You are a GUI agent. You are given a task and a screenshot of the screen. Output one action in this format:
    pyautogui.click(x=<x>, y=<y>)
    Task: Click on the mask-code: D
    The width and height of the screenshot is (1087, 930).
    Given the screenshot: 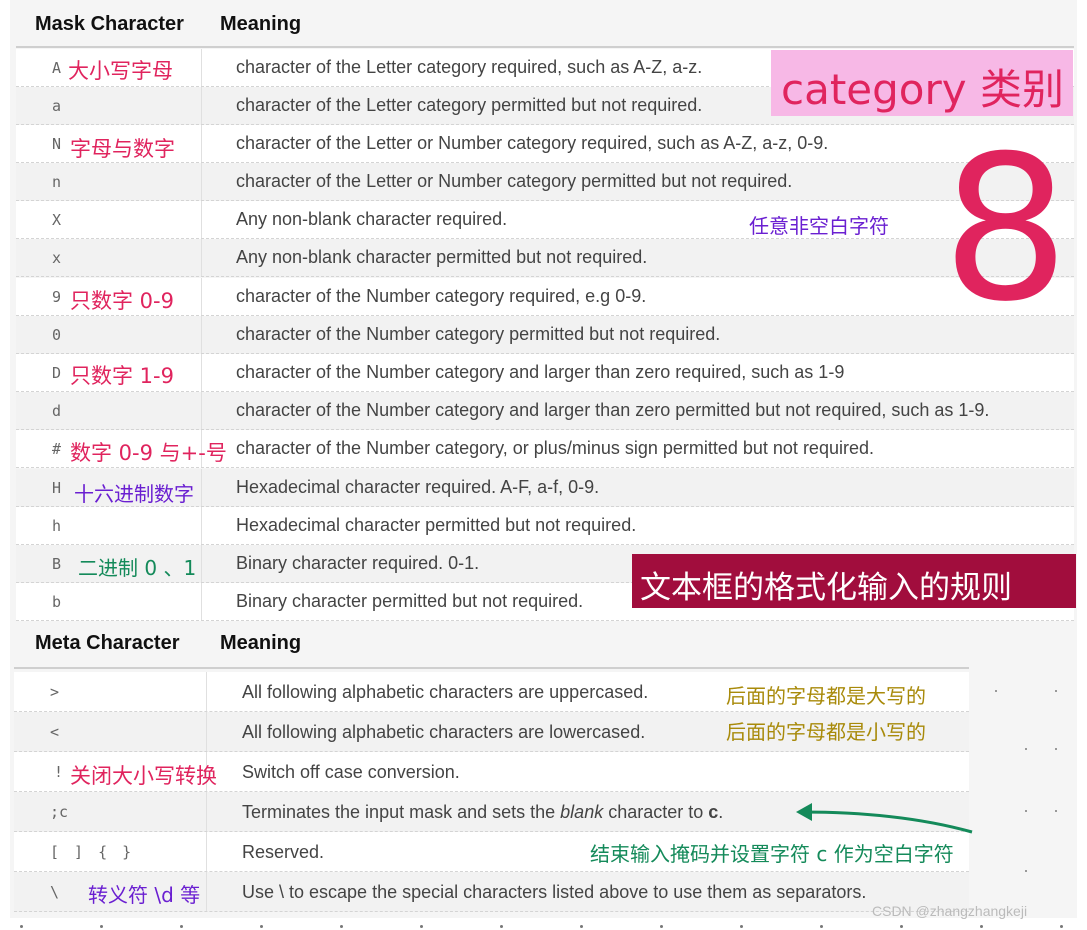 What is the action you would take?
    pyautogui.click(x=57, y=373)
    